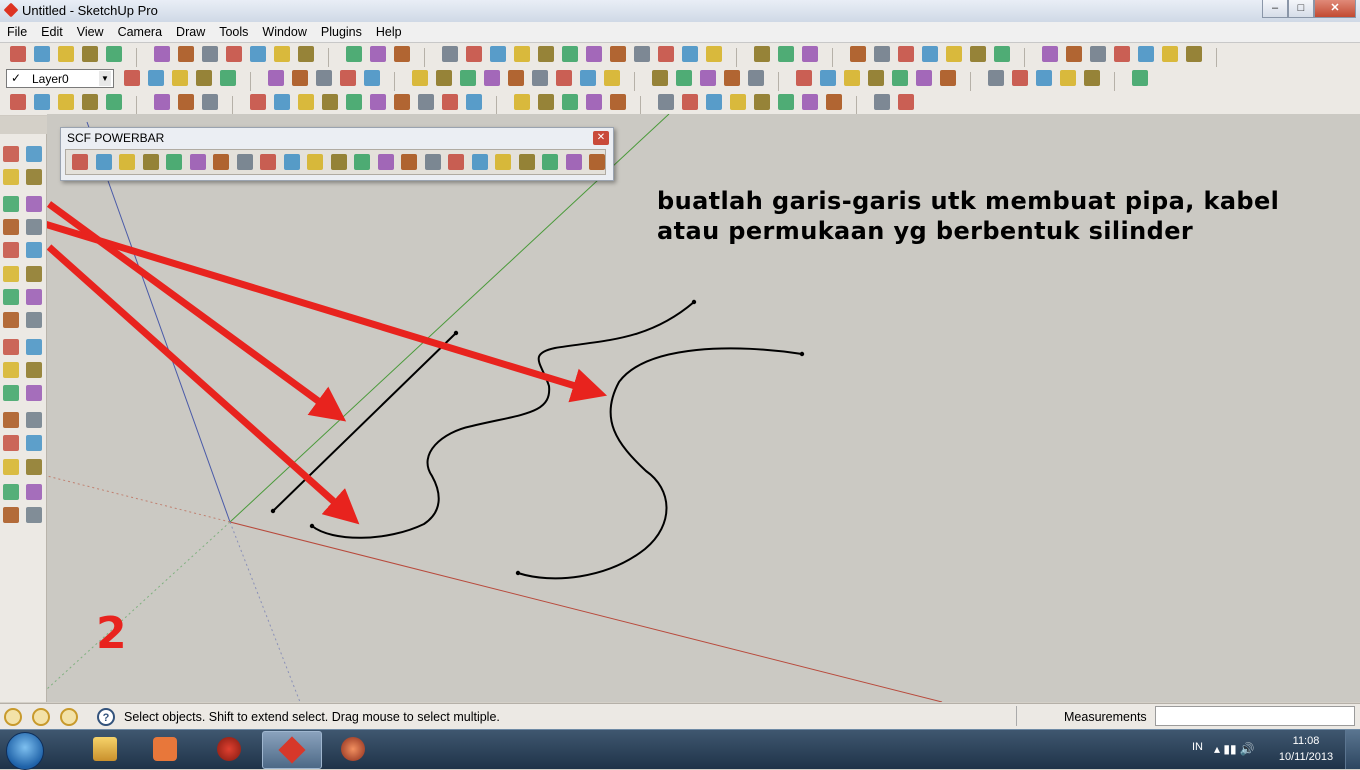  What do you see at coordinates (1306, 741) in the screenshot?
I see `clock-time: 11:08` at bounding box center [1306, 741].